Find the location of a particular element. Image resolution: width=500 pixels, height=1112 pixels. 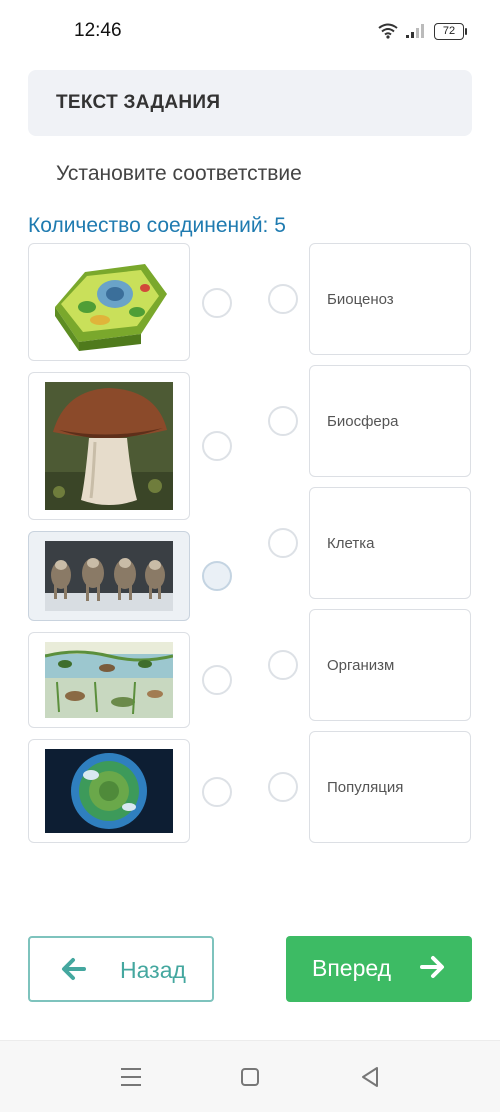

battery-indicator: 72 is located at coordinates (450, 31).